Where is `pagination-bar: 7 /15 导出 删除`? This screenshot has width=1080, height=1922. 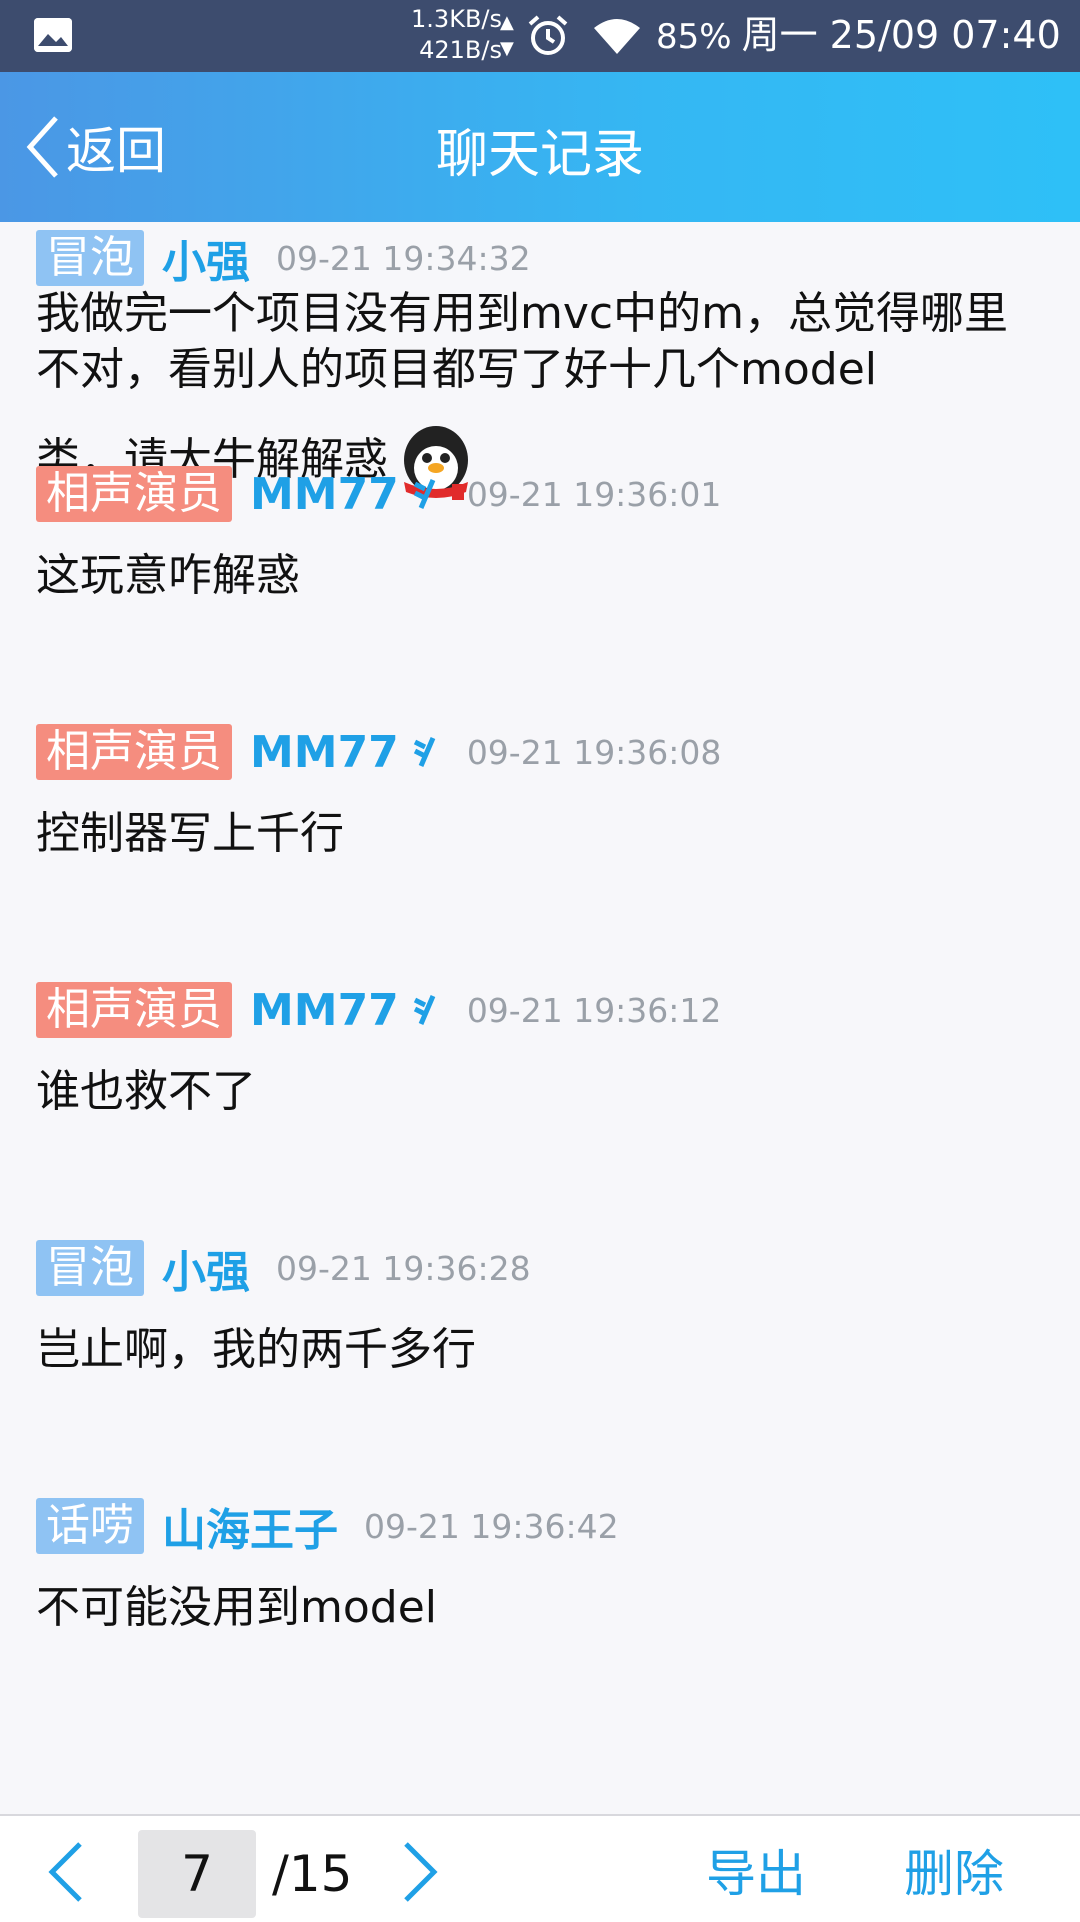 pagination-bar: 7 /15 导出 删除 is located at coordinates (540, 1868).